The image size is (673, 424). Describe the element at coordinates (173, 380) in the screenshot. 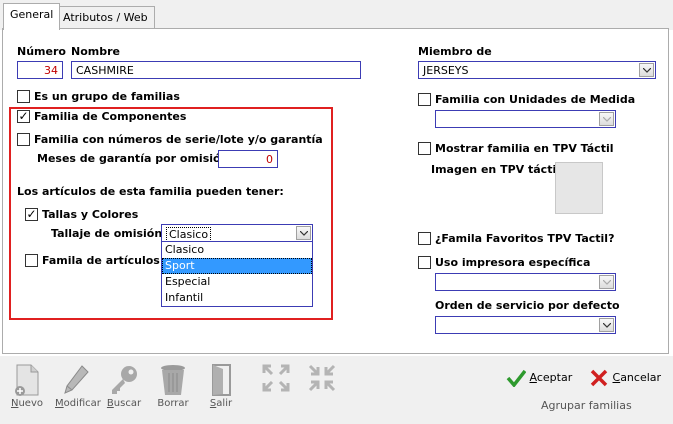

I see `trash-icon` at that location.